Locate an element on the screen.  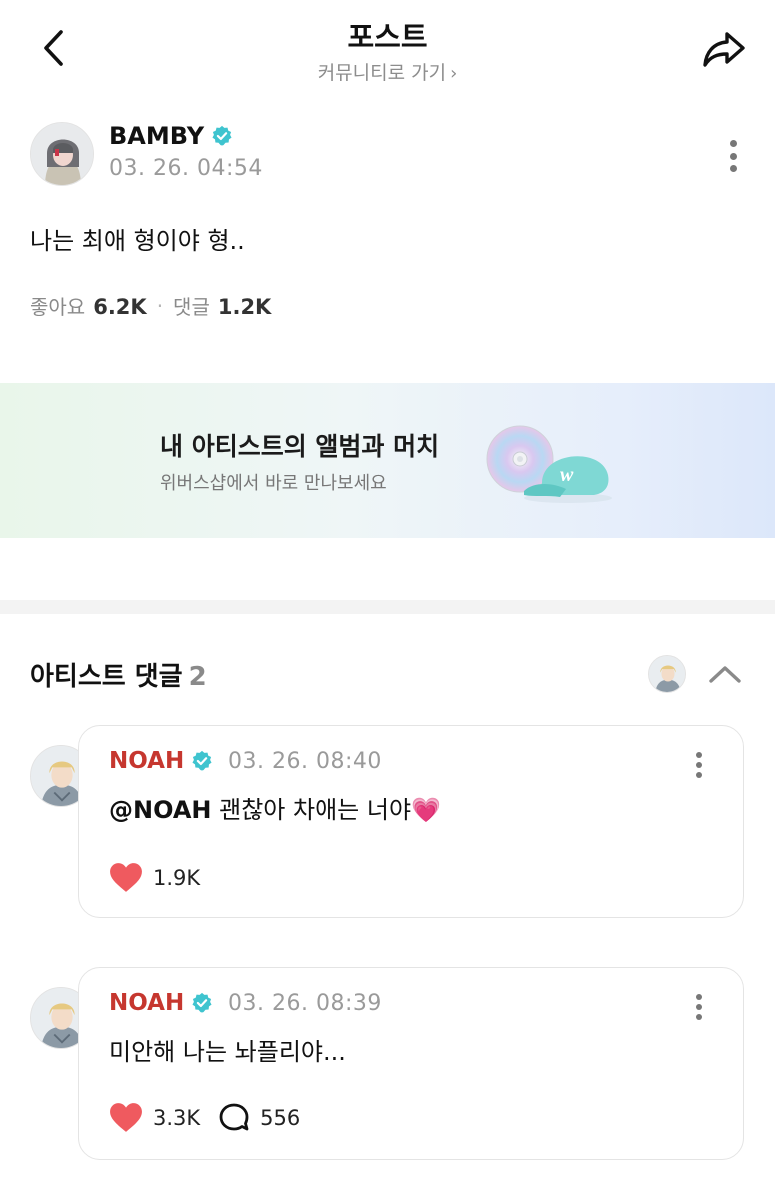
collapse-button is located at coordinates (725, 674).